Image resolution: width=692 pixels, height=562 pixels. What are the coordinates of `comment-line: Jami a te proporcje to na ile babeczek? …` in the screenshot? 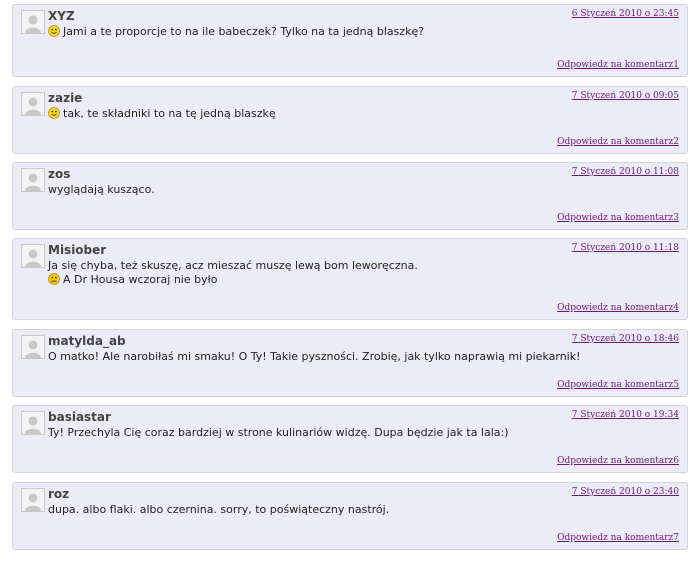 It's located at (244, 31).